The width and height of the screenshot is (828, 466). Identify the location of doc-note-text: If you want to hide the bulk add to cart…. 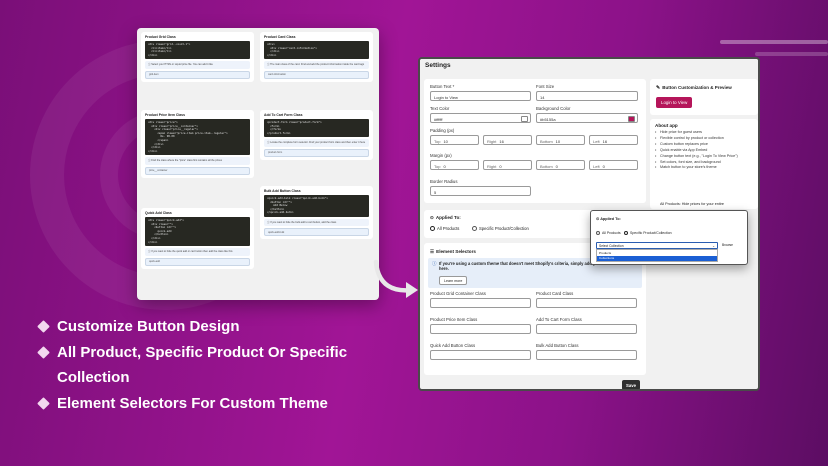
(303, 222).